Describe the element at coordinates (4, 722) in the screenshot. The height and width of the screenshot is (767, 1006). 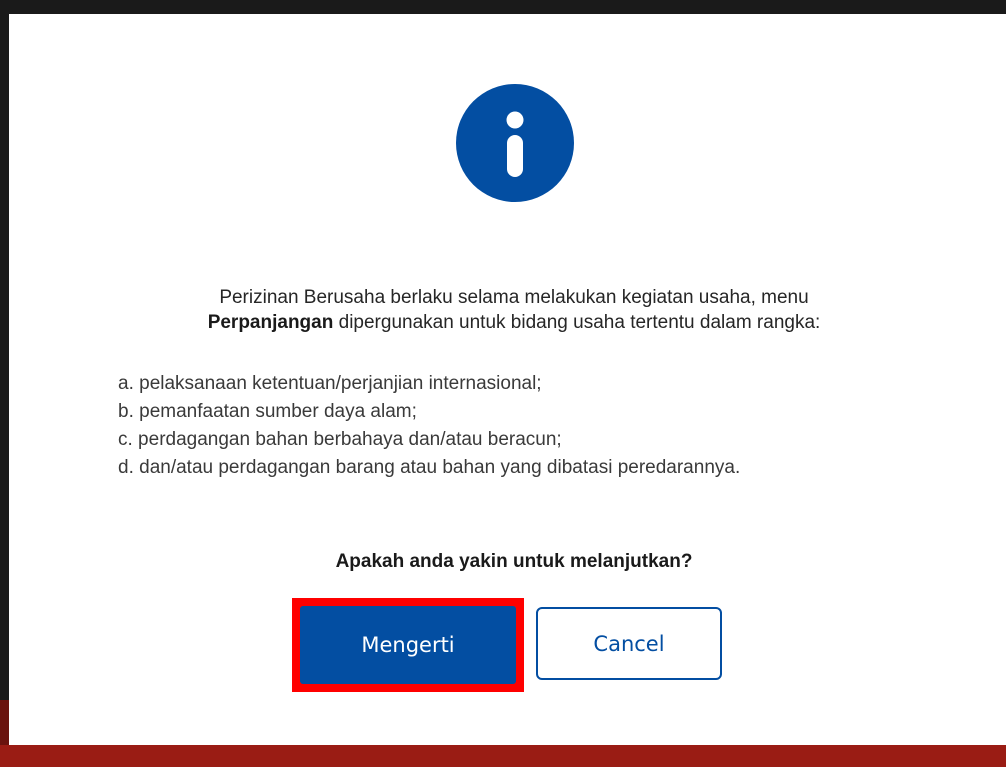
I see `backdrop-bottom-left` at that location.